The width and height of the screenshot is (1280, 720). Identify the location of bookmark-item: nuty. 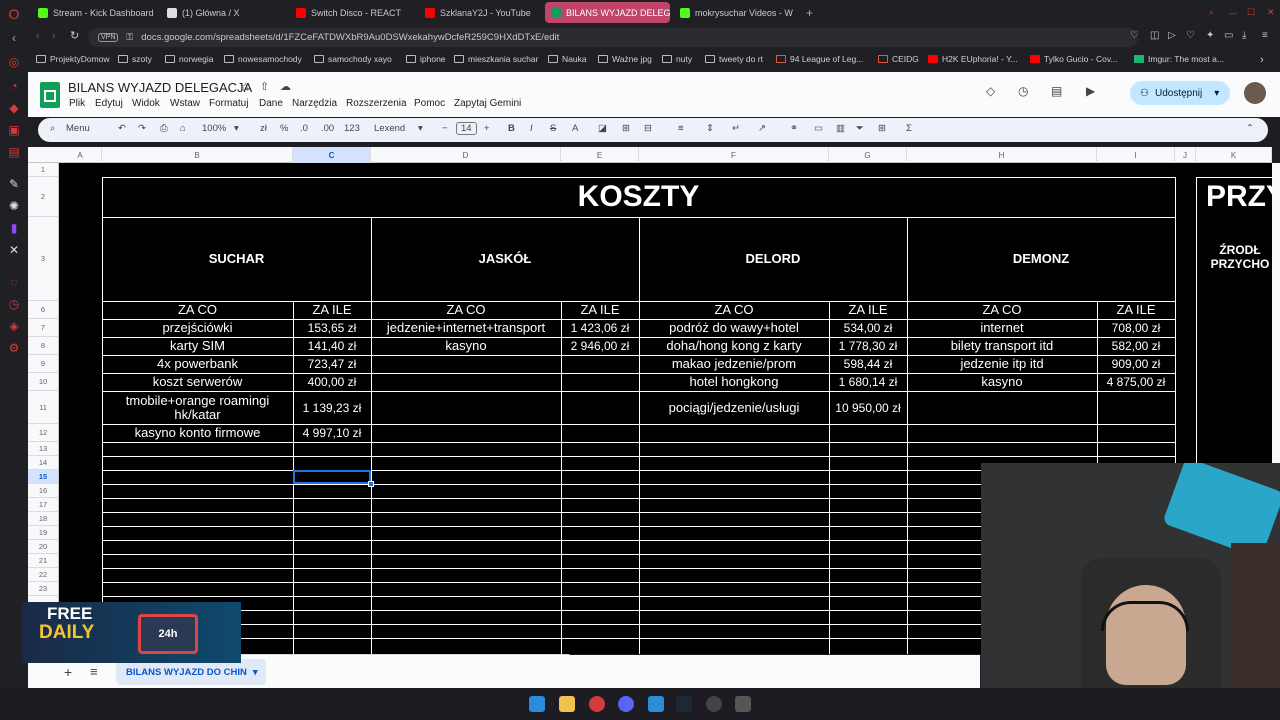
(677, 59).